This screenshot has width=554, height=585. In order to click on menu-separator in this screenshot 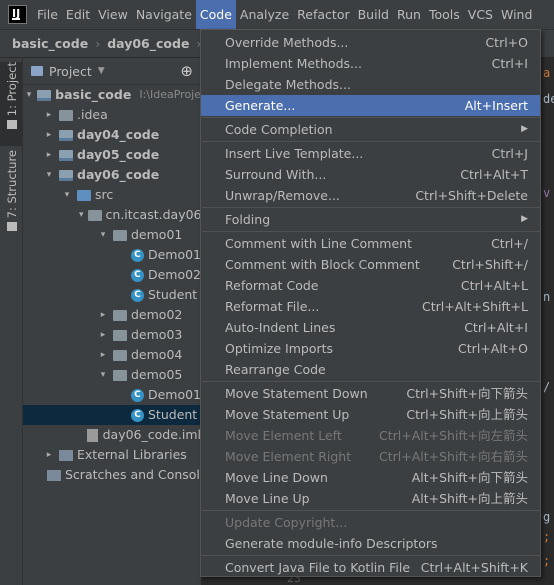, I will do `click(371, 117)`.